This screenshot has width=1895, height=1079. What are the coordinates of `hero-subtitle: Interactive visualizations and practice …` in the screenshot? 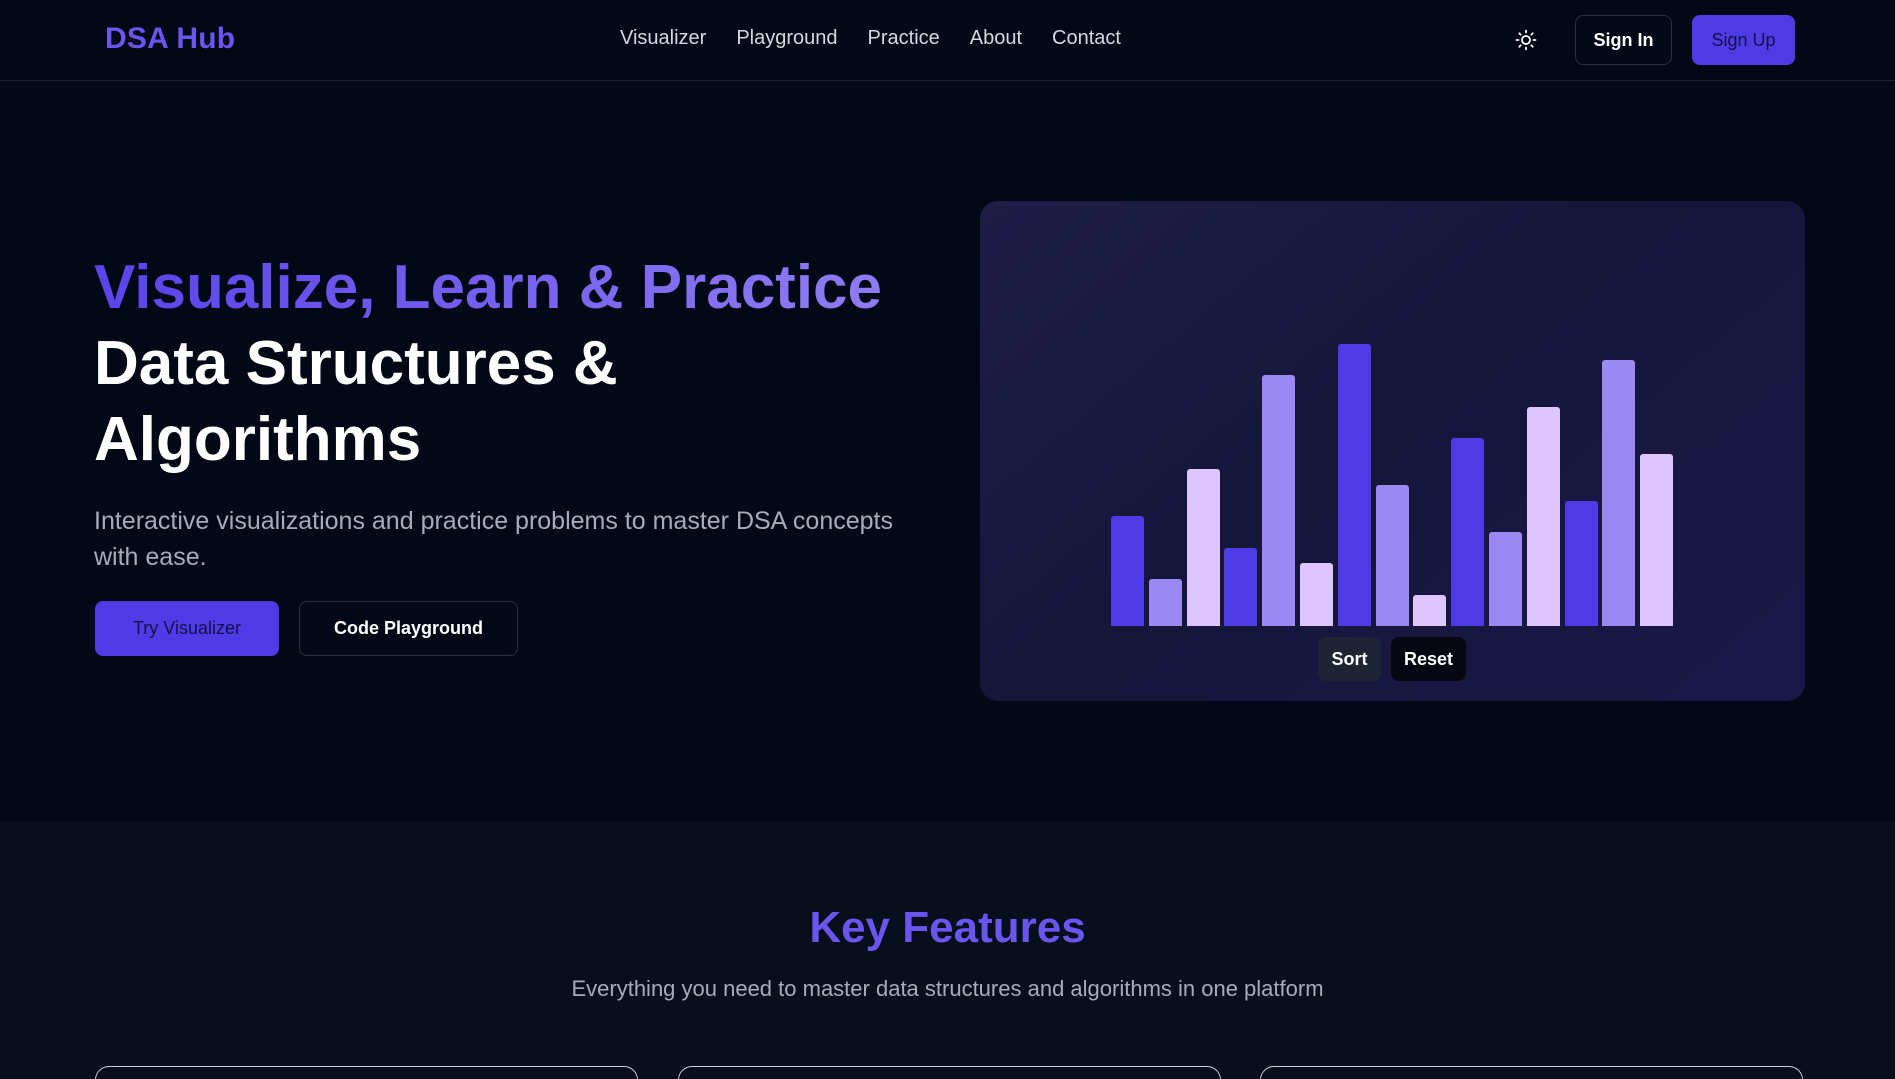 It's located at (493, 539).